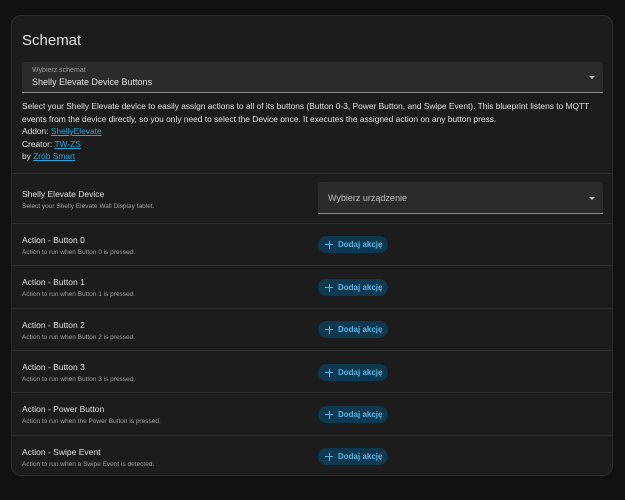 The image size is (625, 500). What do you see at coordinates (53, 240) in the screenshot?
I see `action-title: Action - Button 0` at bounding box center [53, 240].